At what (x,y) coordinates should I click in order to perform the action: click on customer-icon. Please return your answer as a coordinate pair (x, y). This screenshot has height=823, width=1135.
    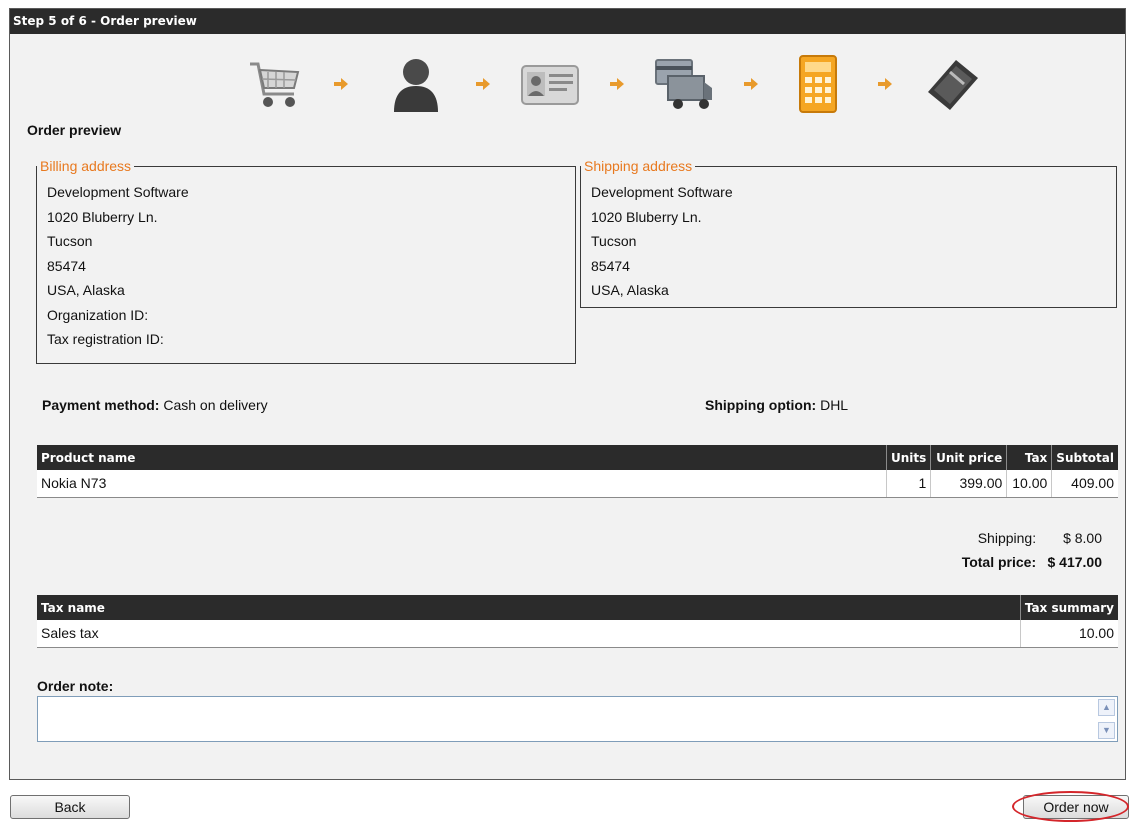
    Looking at the image, I should click on (416, 85).